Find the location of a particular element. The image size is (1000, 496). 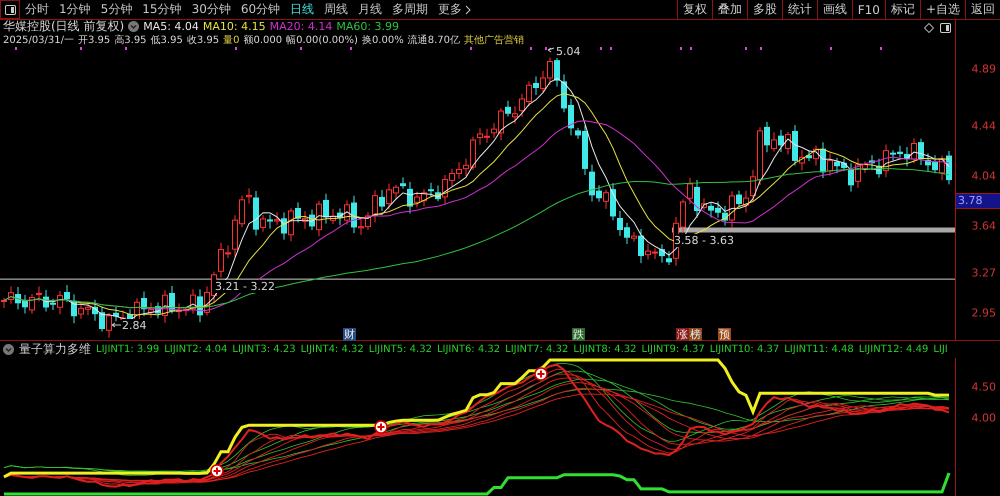

indicator-name: 量子算力多维 is located at coordinates (55, 349).